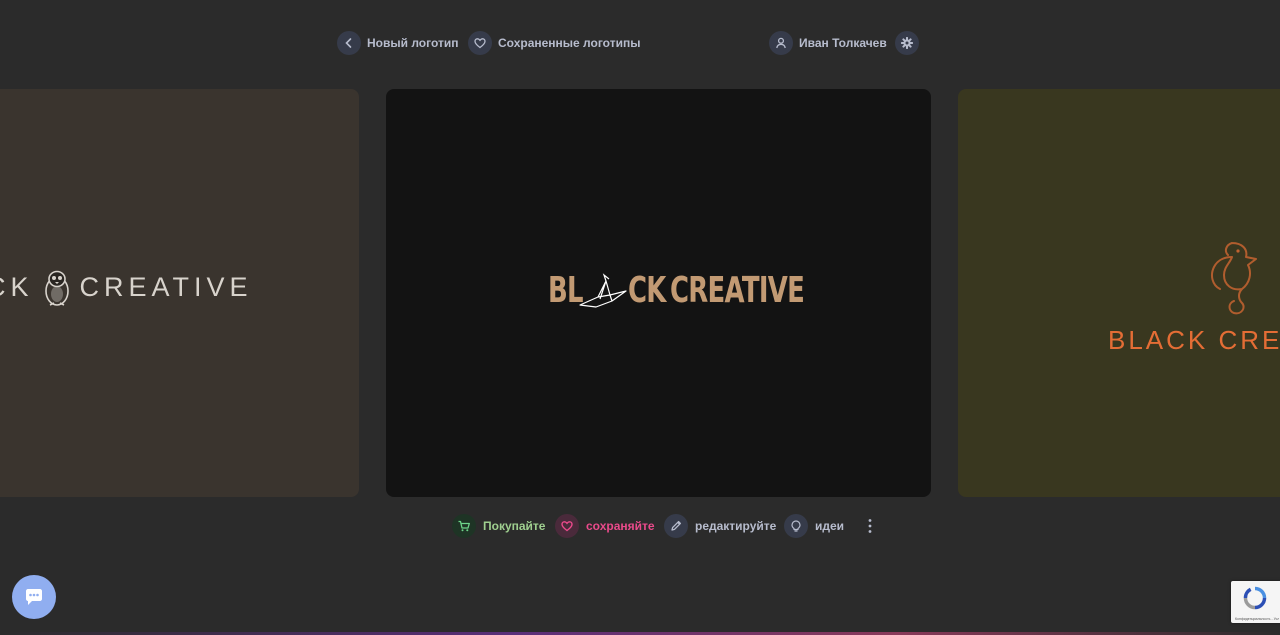 This screenshot has width=1280, height=635. What do you see at coordinates (620, 526) in the screenshot?
I see `save-label: сохраняйте` at bounding box center [620, 526].